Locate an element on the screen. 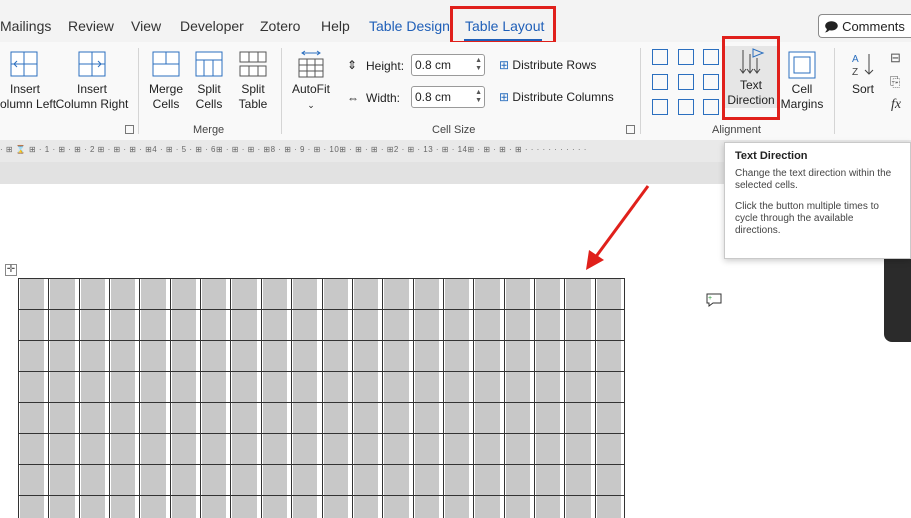 Image resolution: width=911 pixels, height=518 pixels. align-top-right-icon is located at coordinates (711, 57).